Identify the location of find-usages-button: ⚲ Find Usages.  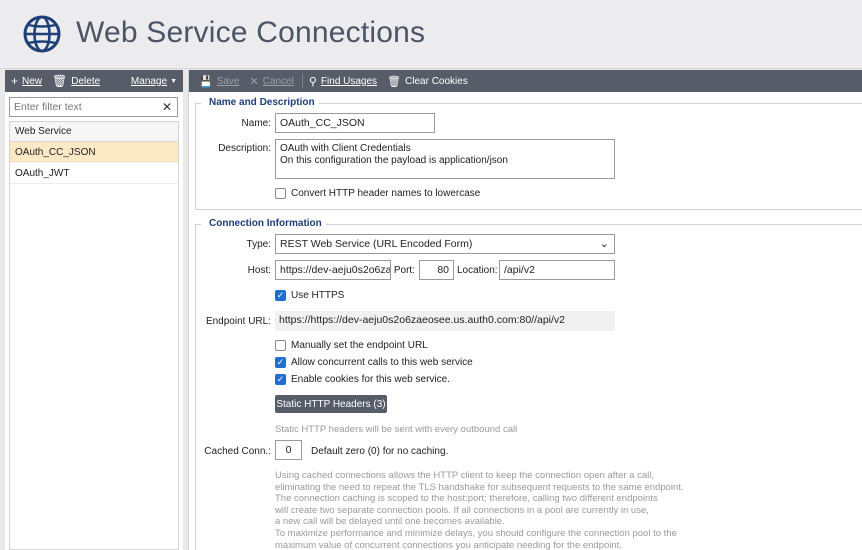
(343, 81).